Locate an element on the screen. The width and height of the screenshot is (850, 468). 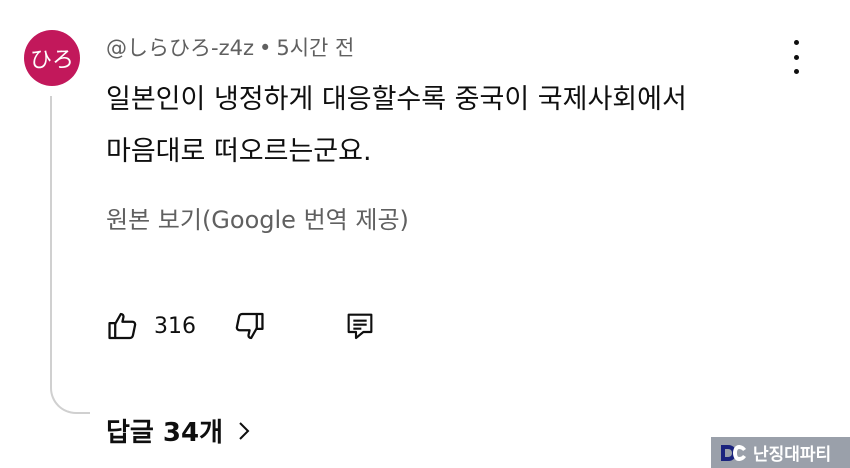
avatar: ひろ is located at coordinates (52, 58).